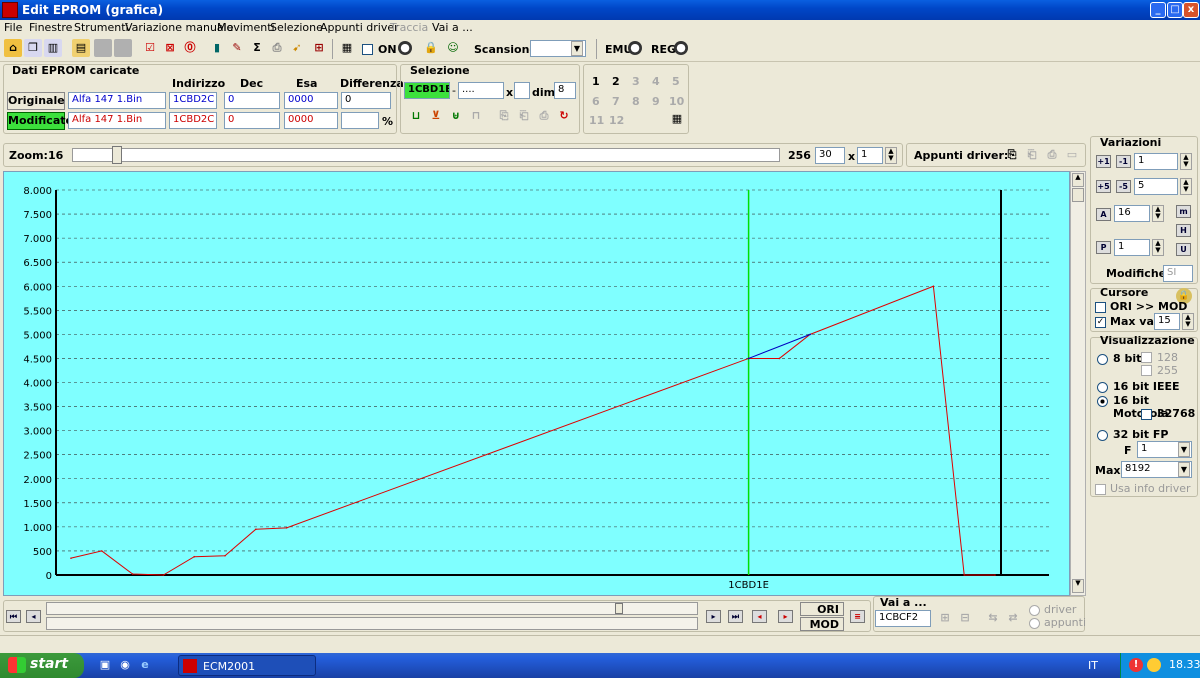 This screenshot has height=678, width=1200. Describe the element at coordinates (1103, 161) in the screenshot. I see `plus1-icon: +1` at that location.